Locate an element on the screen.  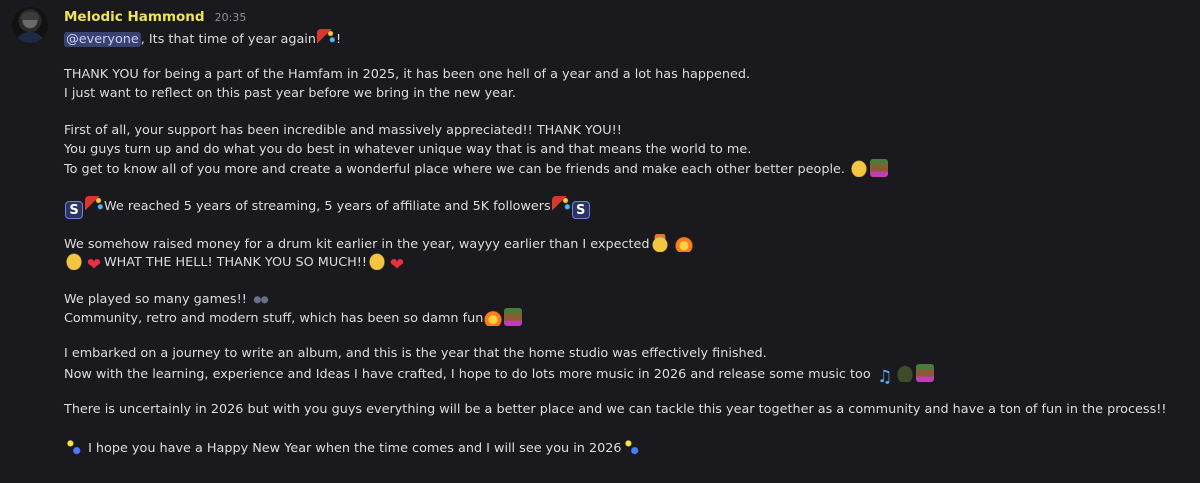
firecracker-emoji is located at coordinates (325, 38).